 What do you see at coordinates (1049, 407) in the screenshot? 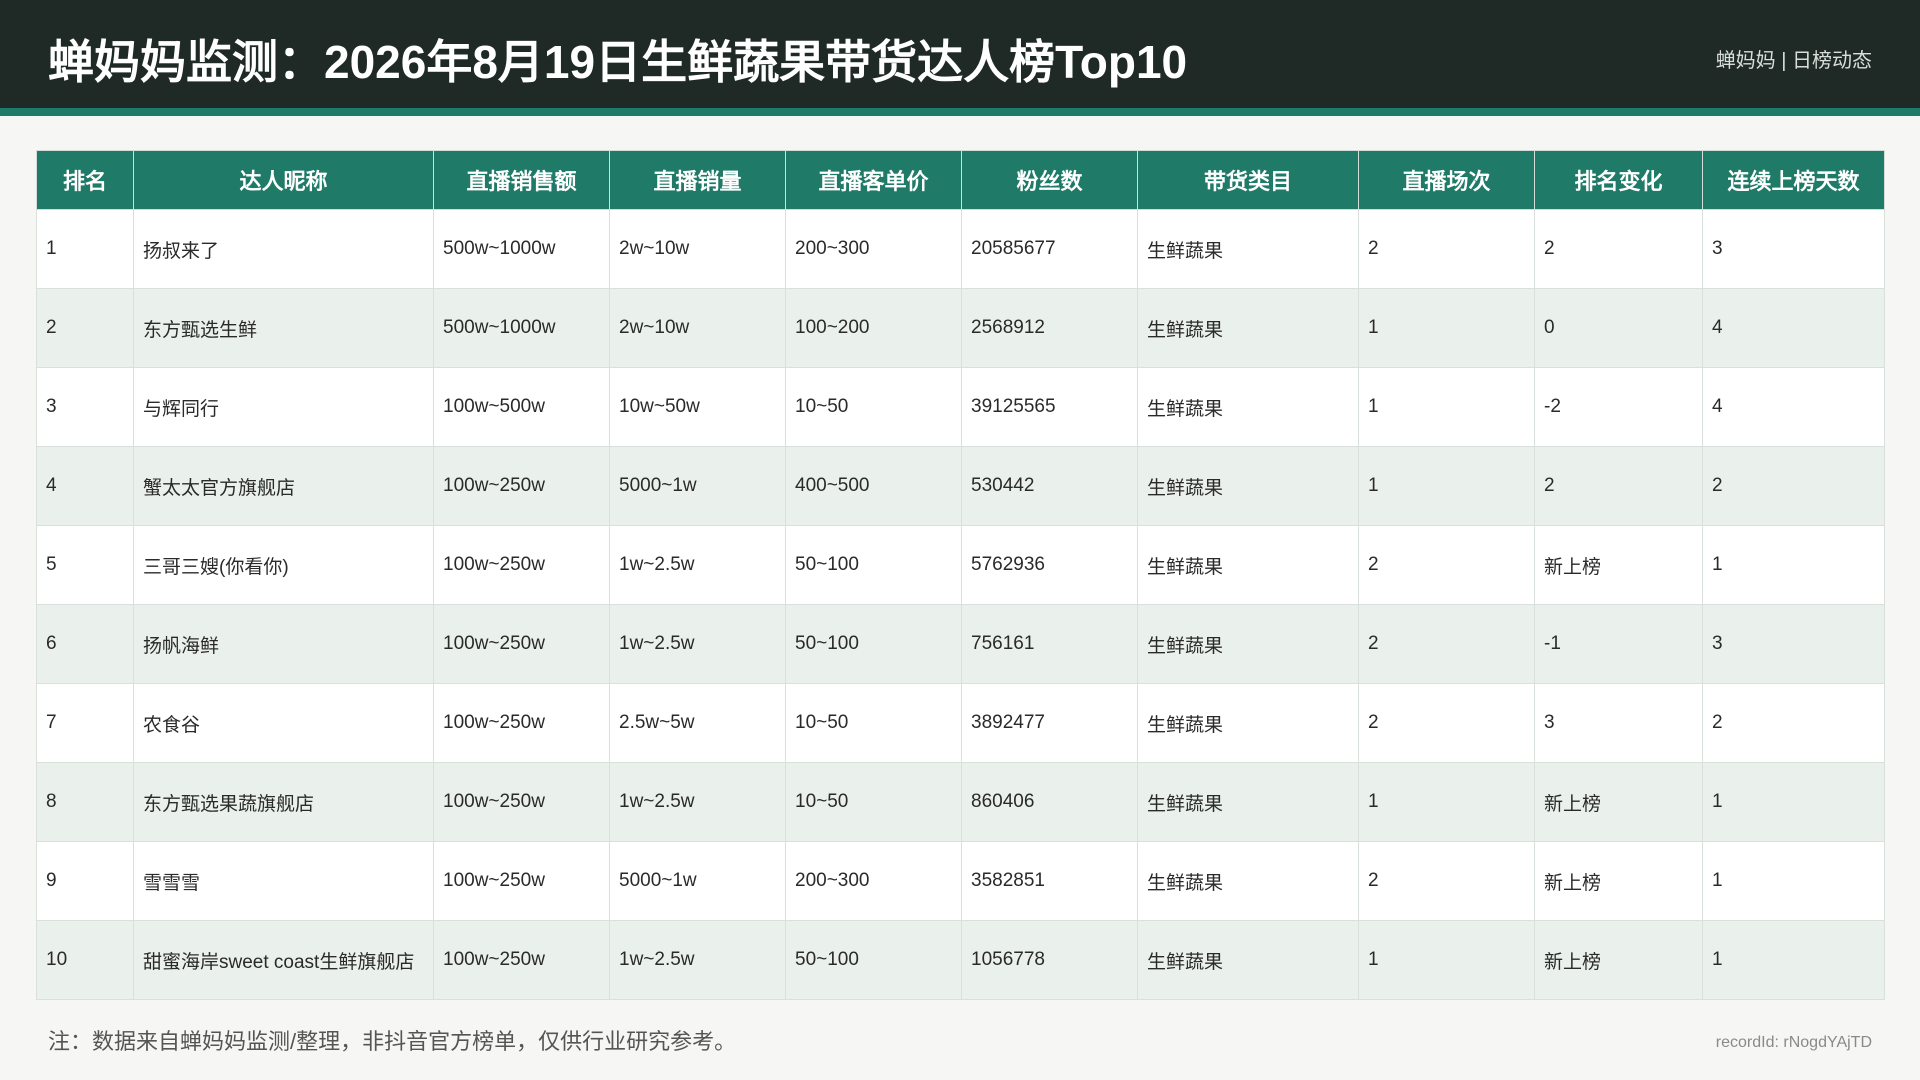
I see `followers-cell: 39125565` at bounding box center [1049, 407].